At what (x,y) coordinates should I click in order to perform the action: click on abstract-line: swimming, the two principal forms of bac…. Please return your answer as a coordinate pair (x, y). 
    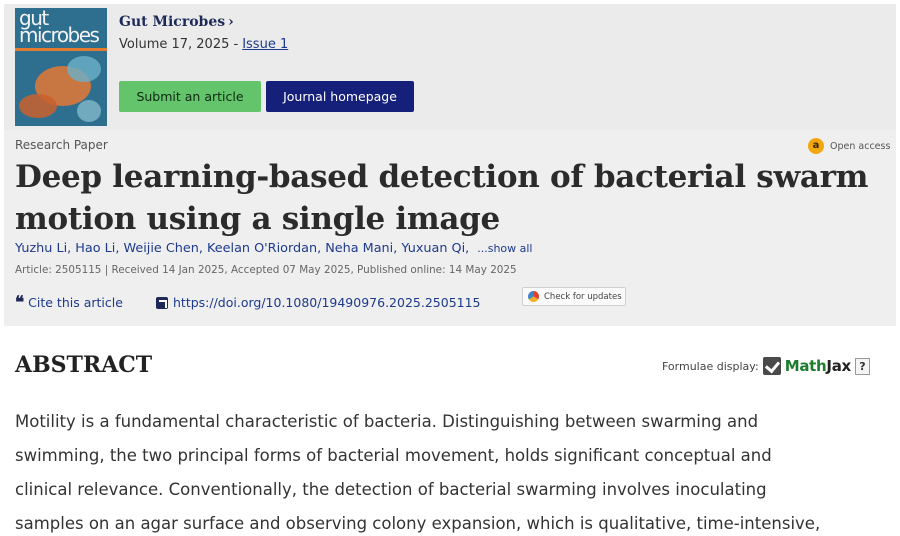
    Looking at the image, I should click on (393, 455).